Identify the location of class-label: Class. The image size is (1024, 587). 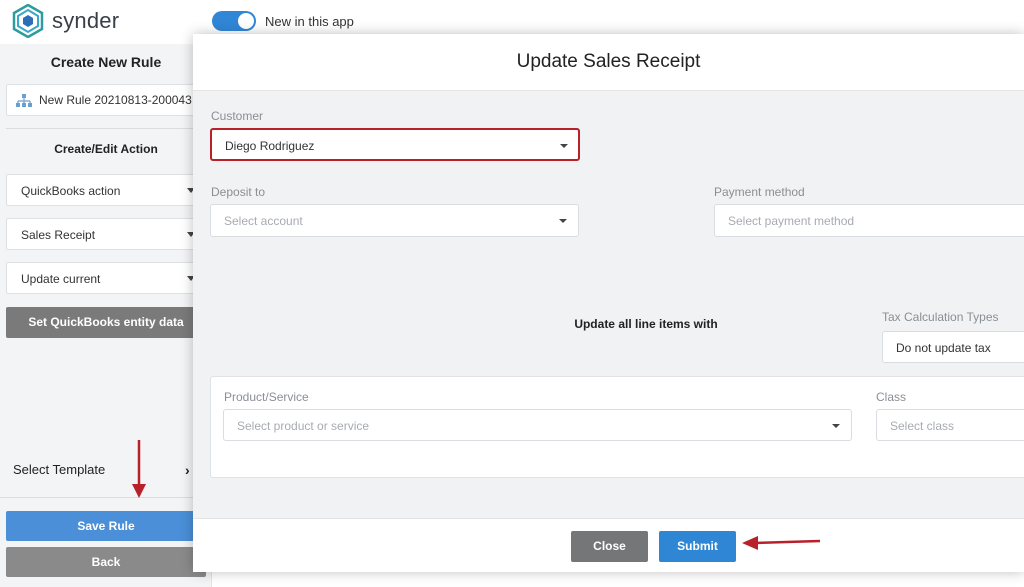
(891, 397).